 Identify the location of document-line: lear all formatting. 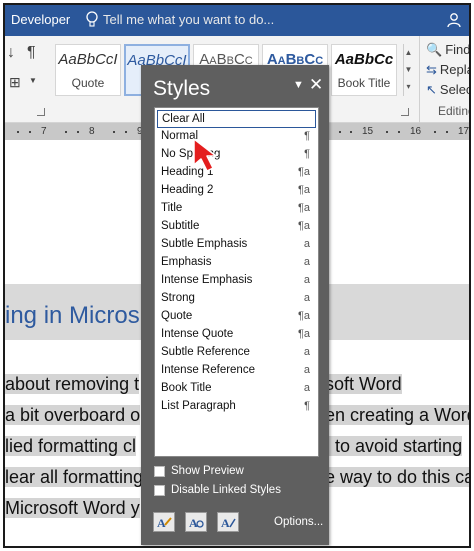
(74, 477).